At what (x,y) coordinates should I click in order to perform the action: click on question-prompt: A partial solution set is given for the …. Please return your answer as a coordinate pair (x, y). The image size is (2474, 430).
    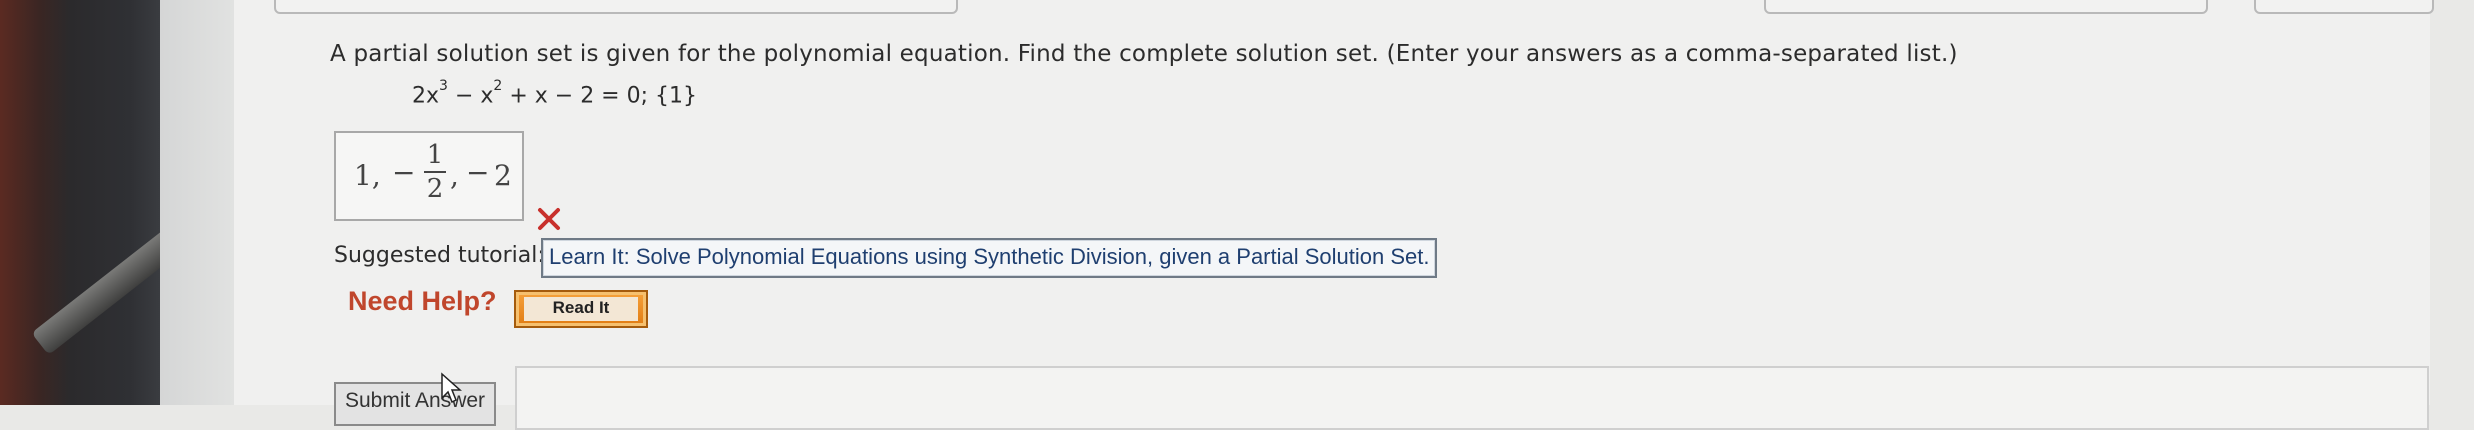
    Looking at the image, I should click on (1144, 54).